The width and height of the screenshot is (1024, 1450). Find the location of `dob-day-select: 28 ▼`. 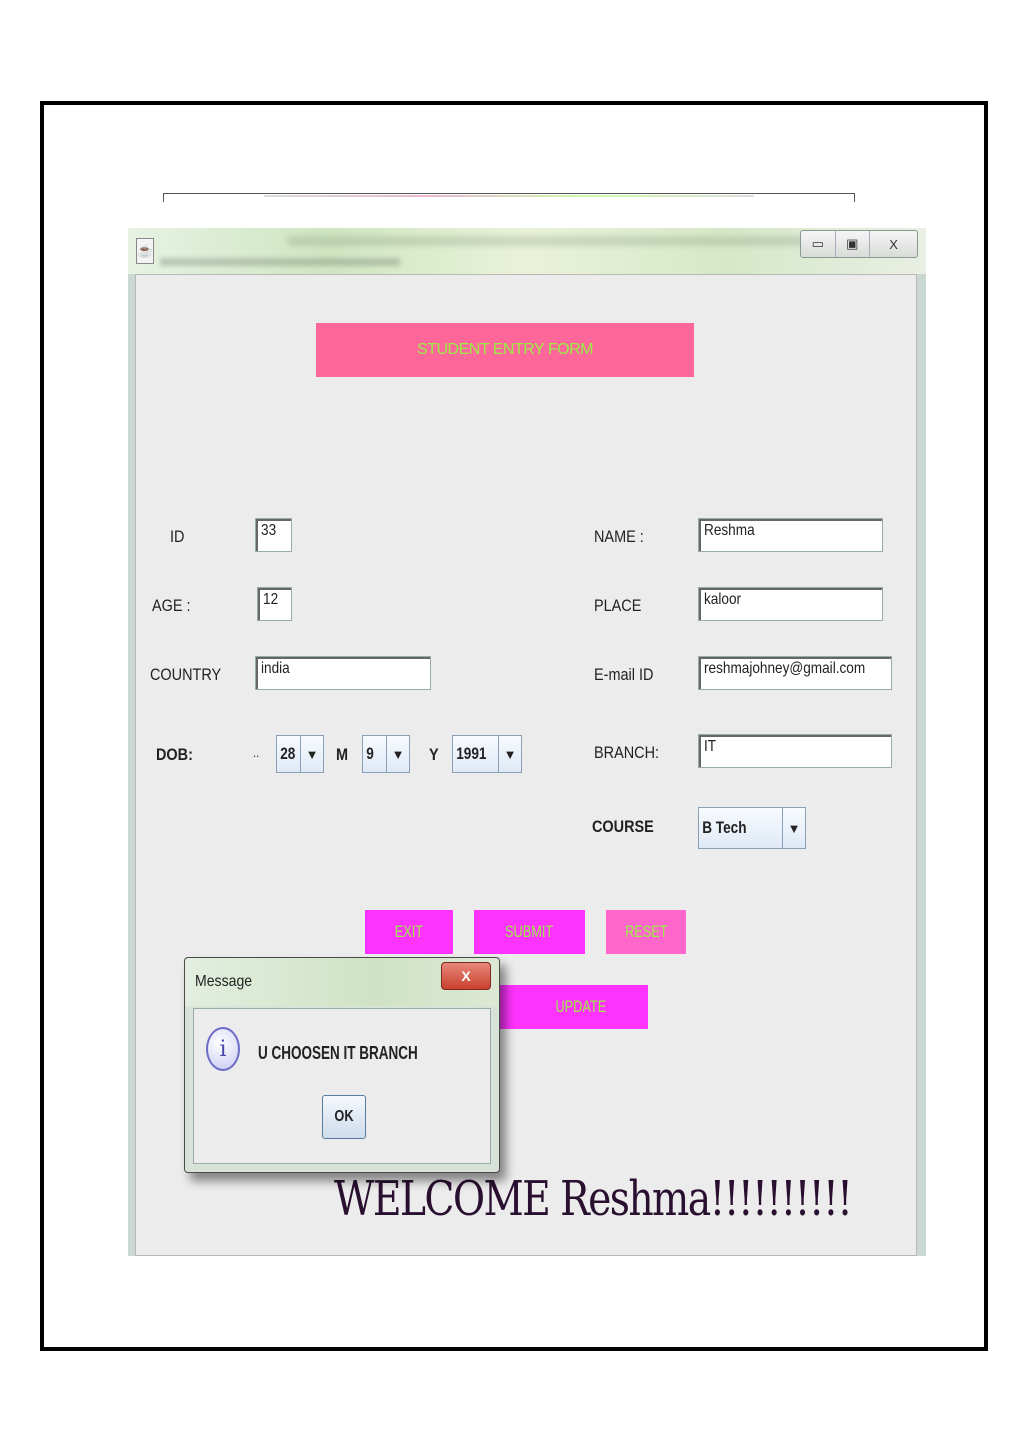

dob-day-select: 28 ▼ is located at coordinates (300, 754).